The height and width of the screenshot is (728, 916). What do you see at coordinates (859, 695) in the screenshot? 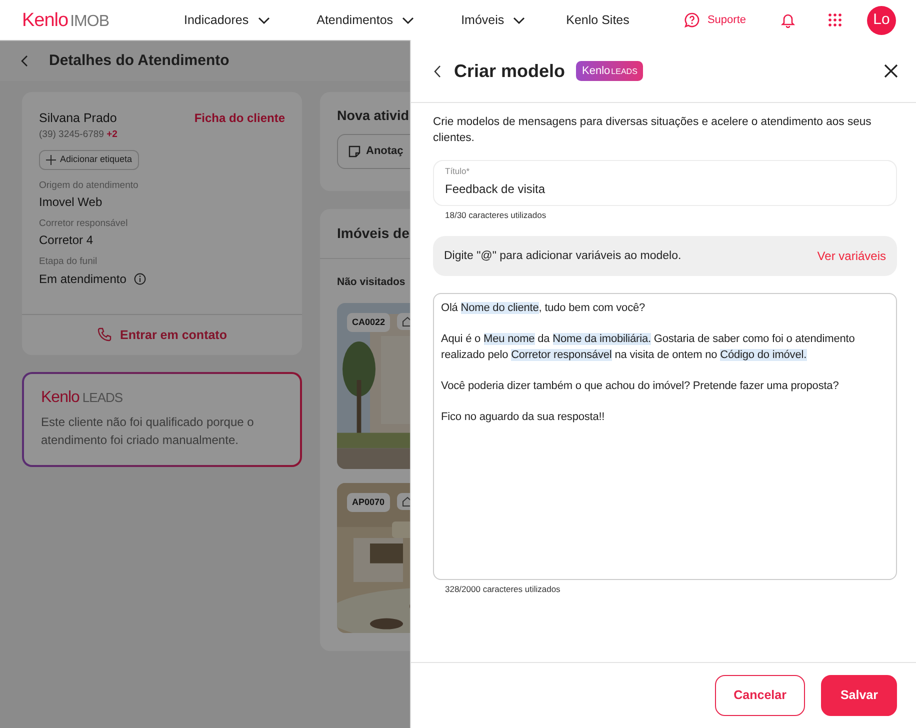
I see `save-button: Salvar` at bounding box center [859, 695].